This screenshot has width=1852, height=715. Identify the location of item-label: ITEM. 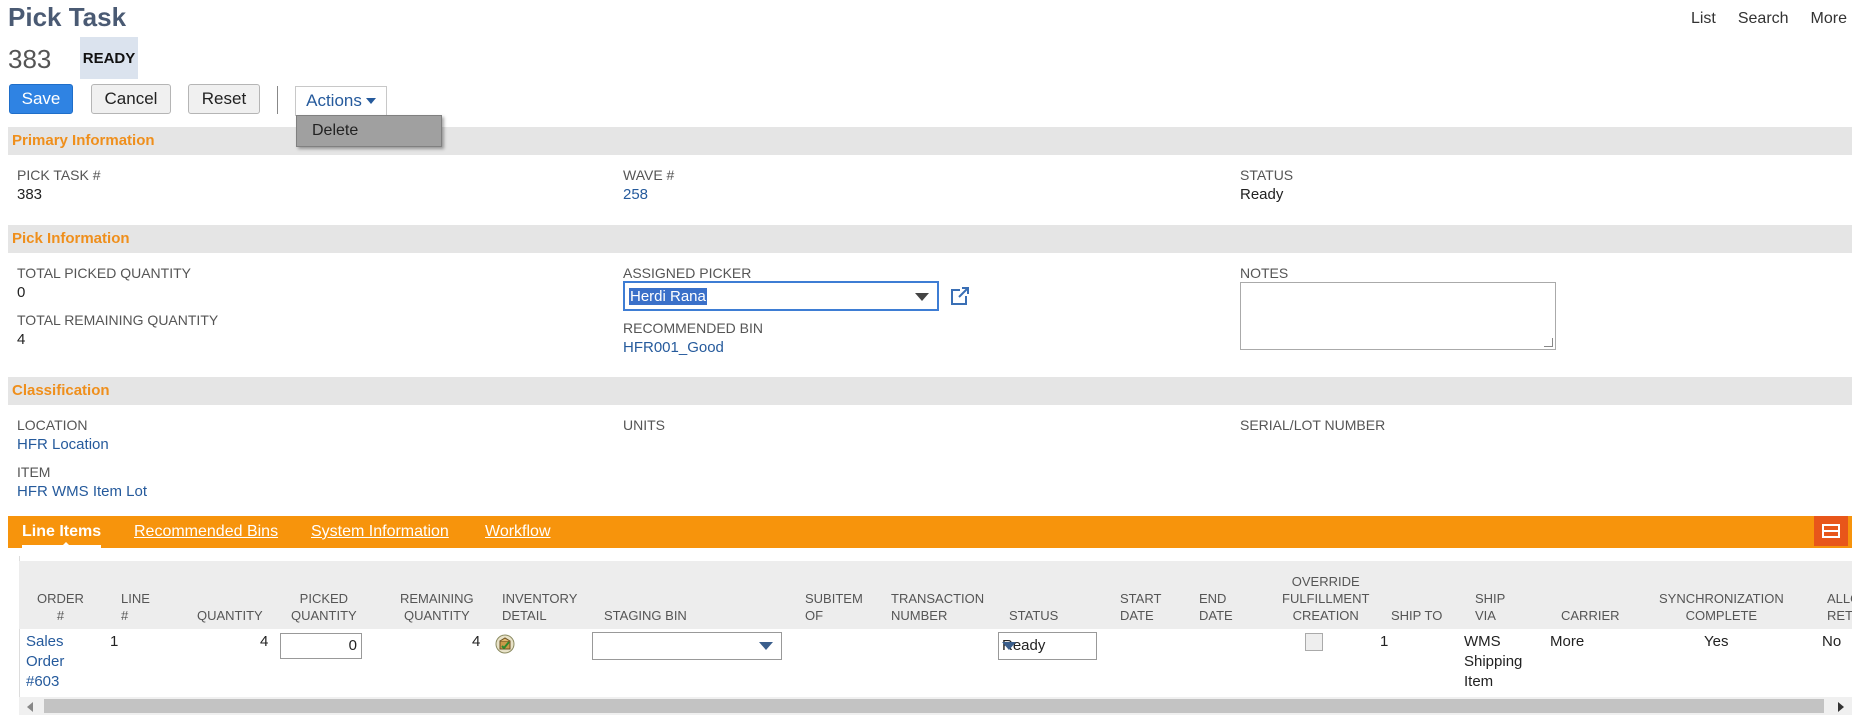
(34, 472).